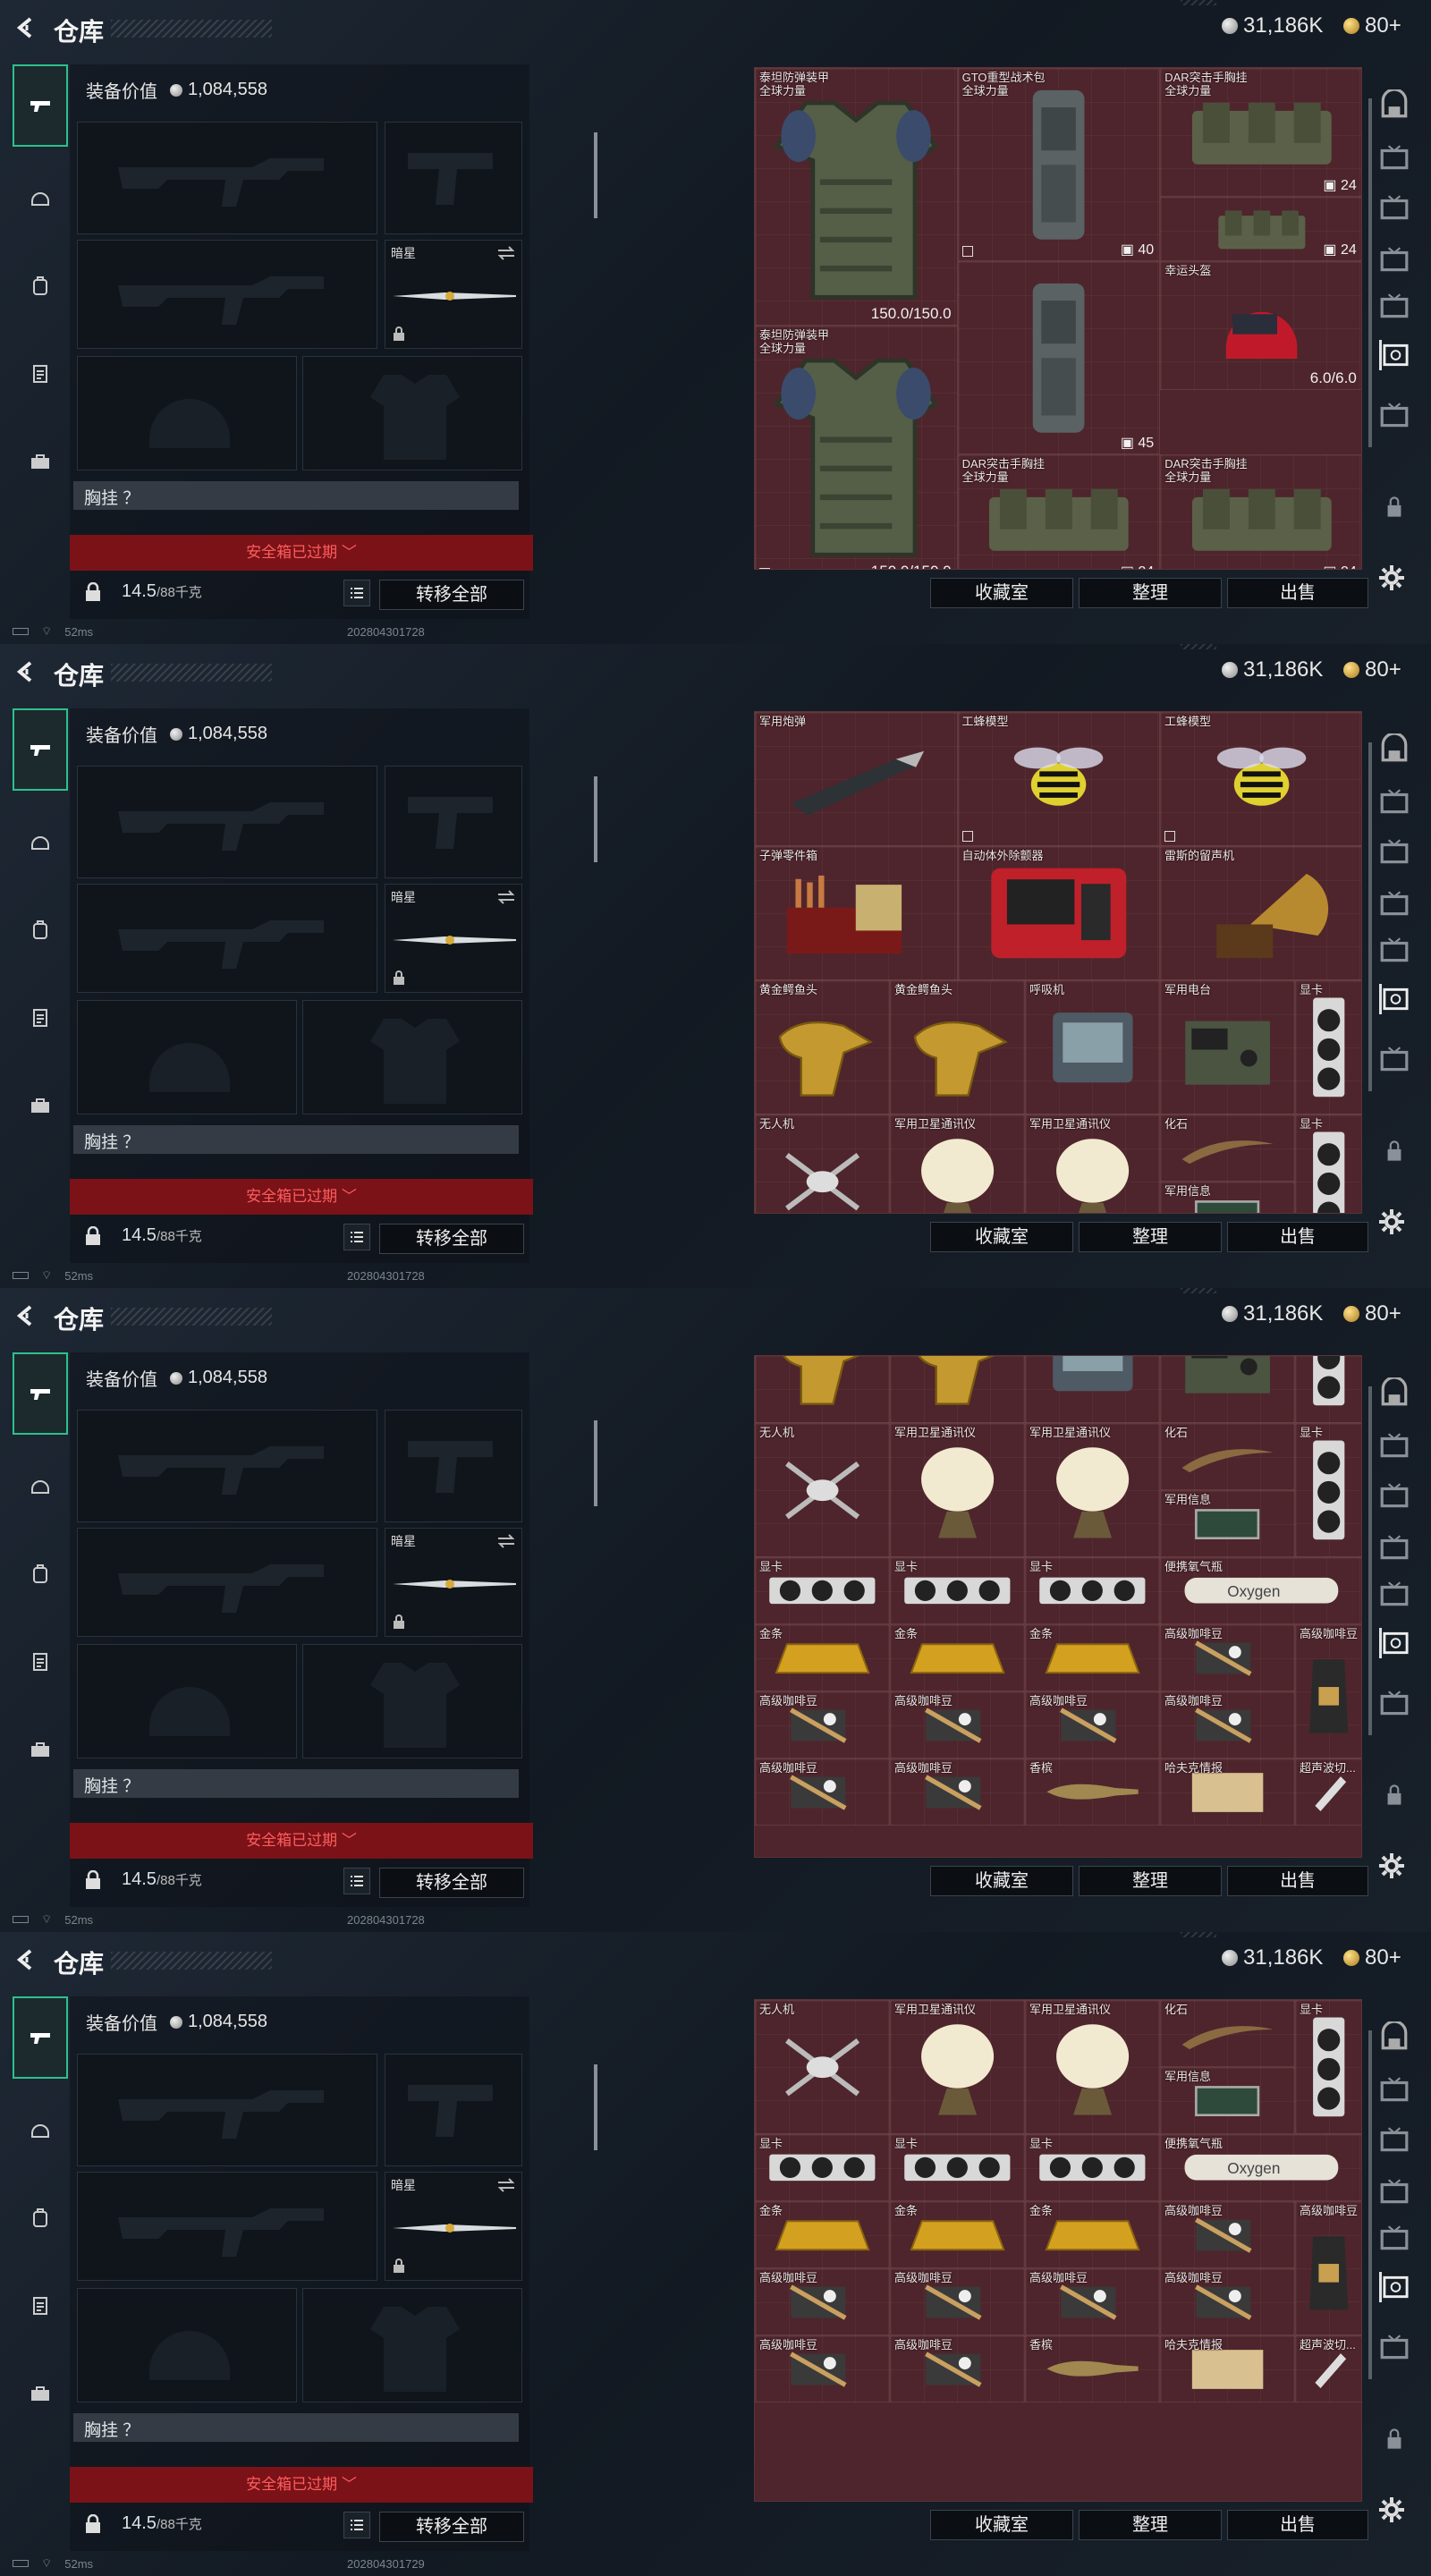  I want to click on inventory-item: Oxygen 便携氧气瓶, so click(1261, 1590).